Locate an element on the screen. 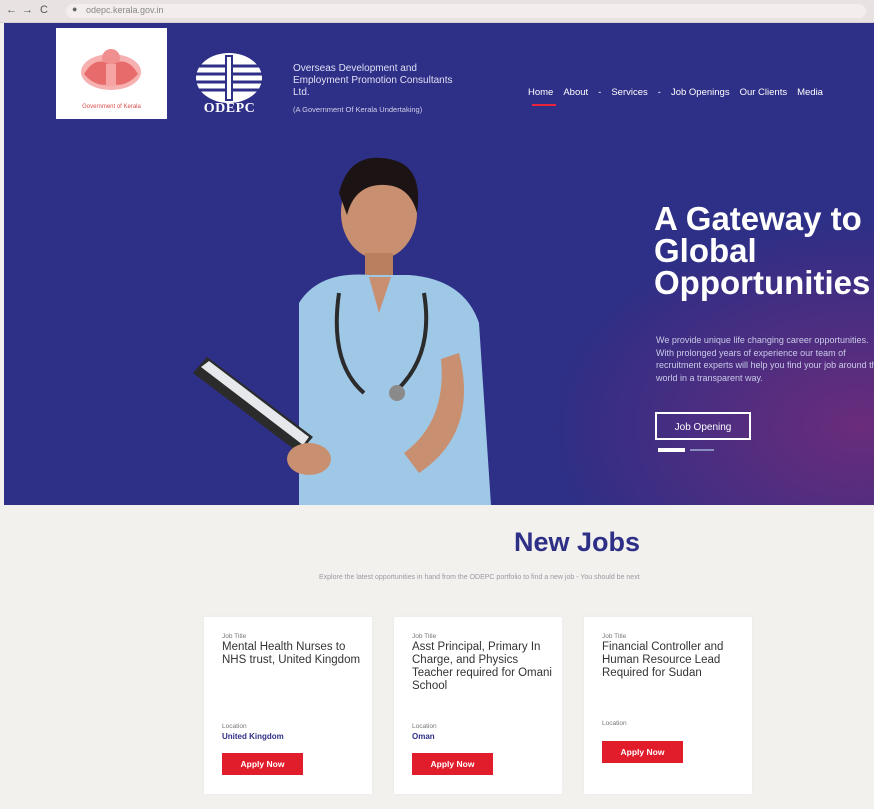  job-opening-button: Job Opening is located at coordinates (703, 426).